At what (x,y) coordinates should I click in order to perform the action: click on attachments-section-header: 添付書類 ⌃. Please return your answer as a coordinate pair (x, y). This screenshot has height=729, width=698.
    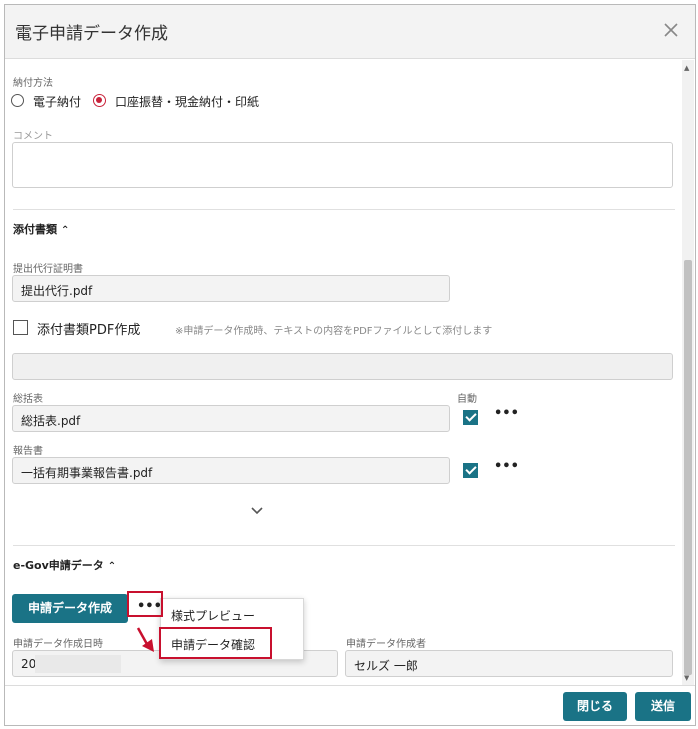
    Looking at the image, I should click on (41, 229).